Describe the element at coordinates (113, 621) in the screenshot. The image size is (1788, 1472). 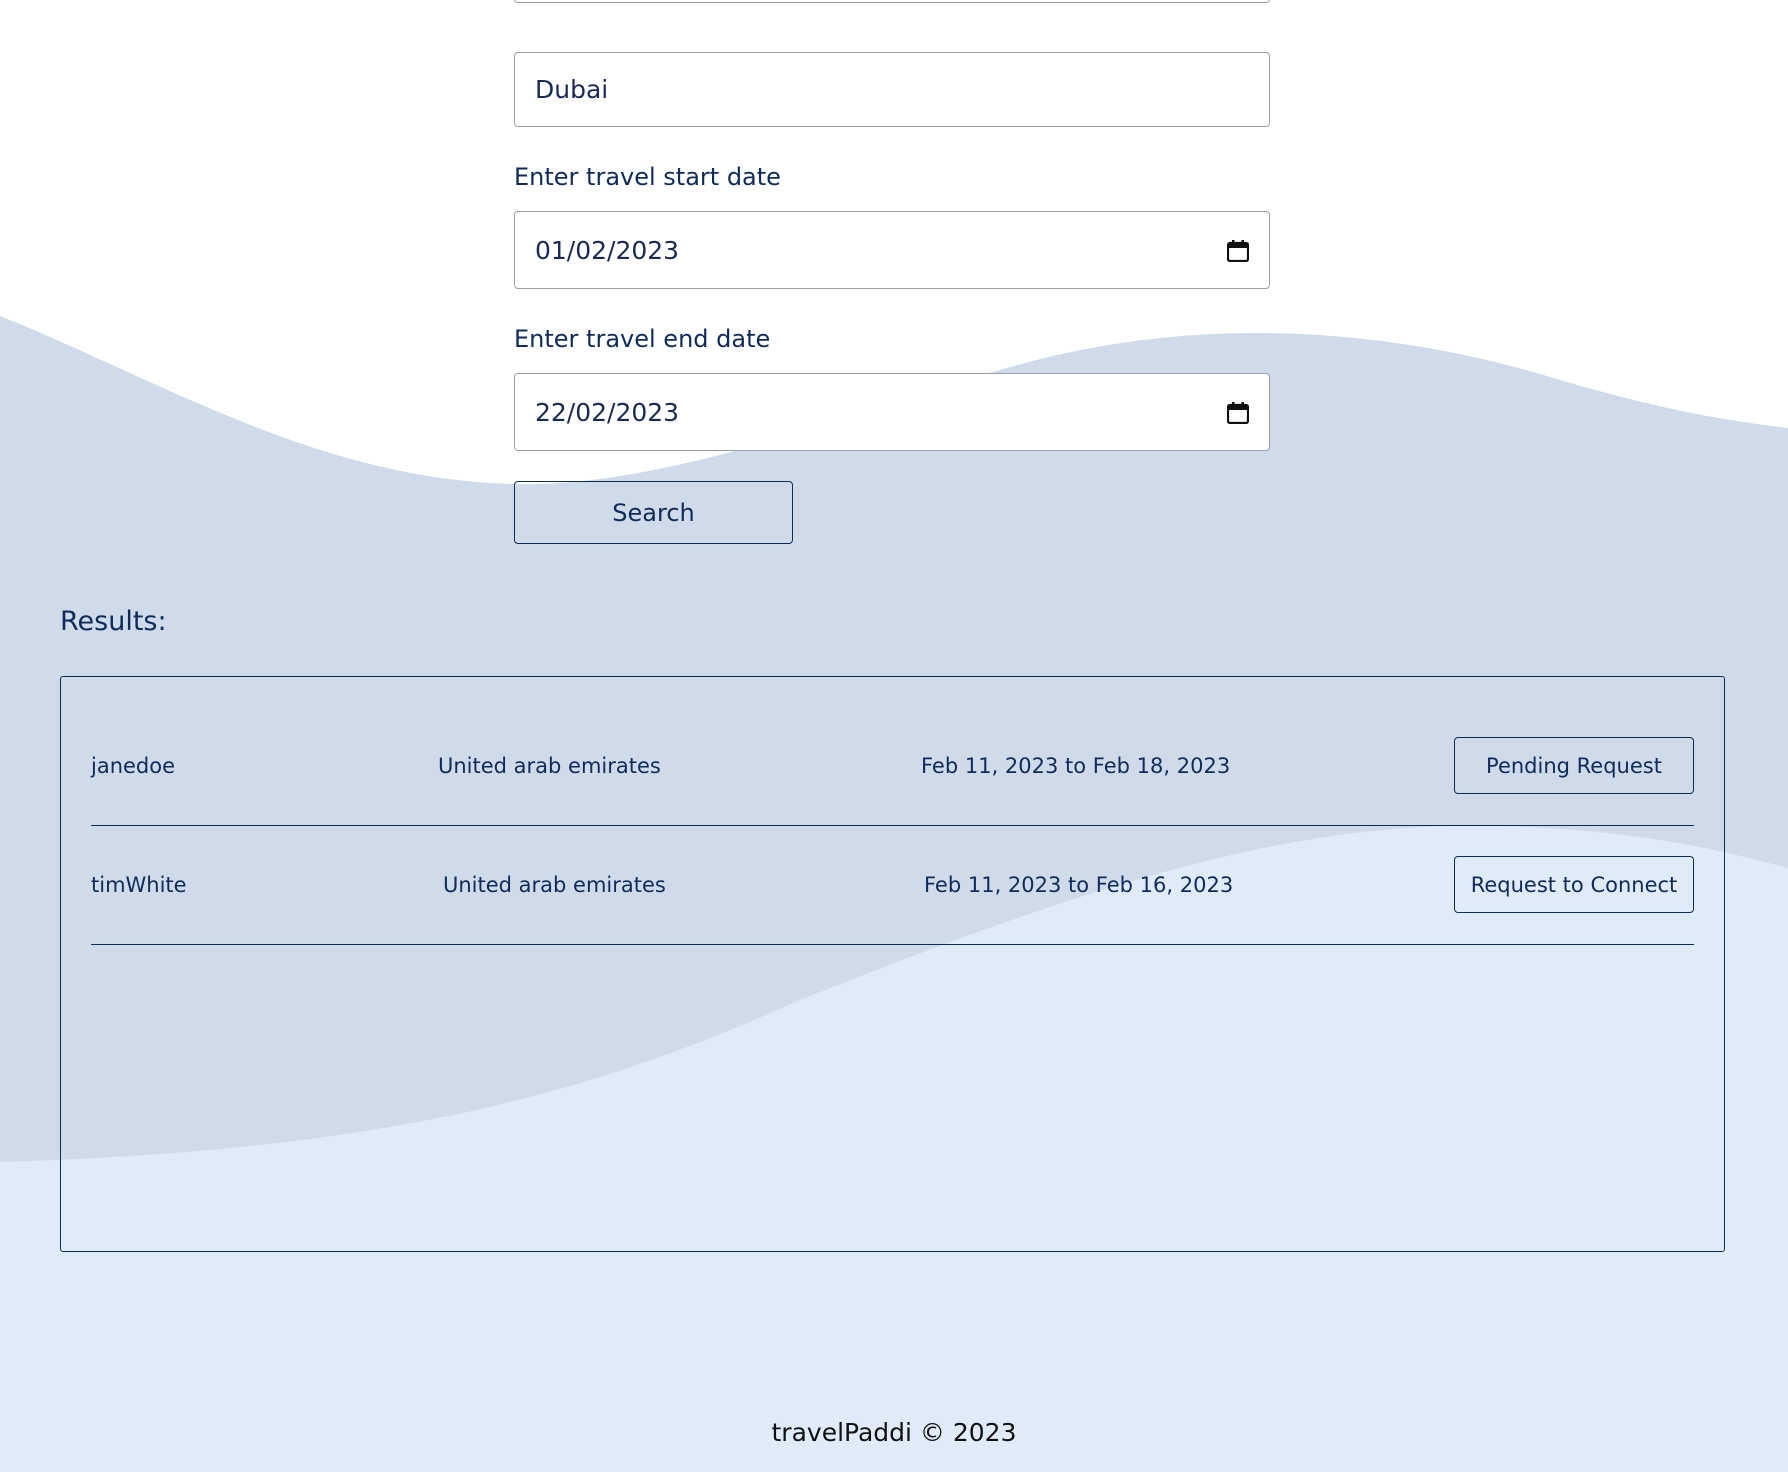
I see `results-heading: Results:` at that location.